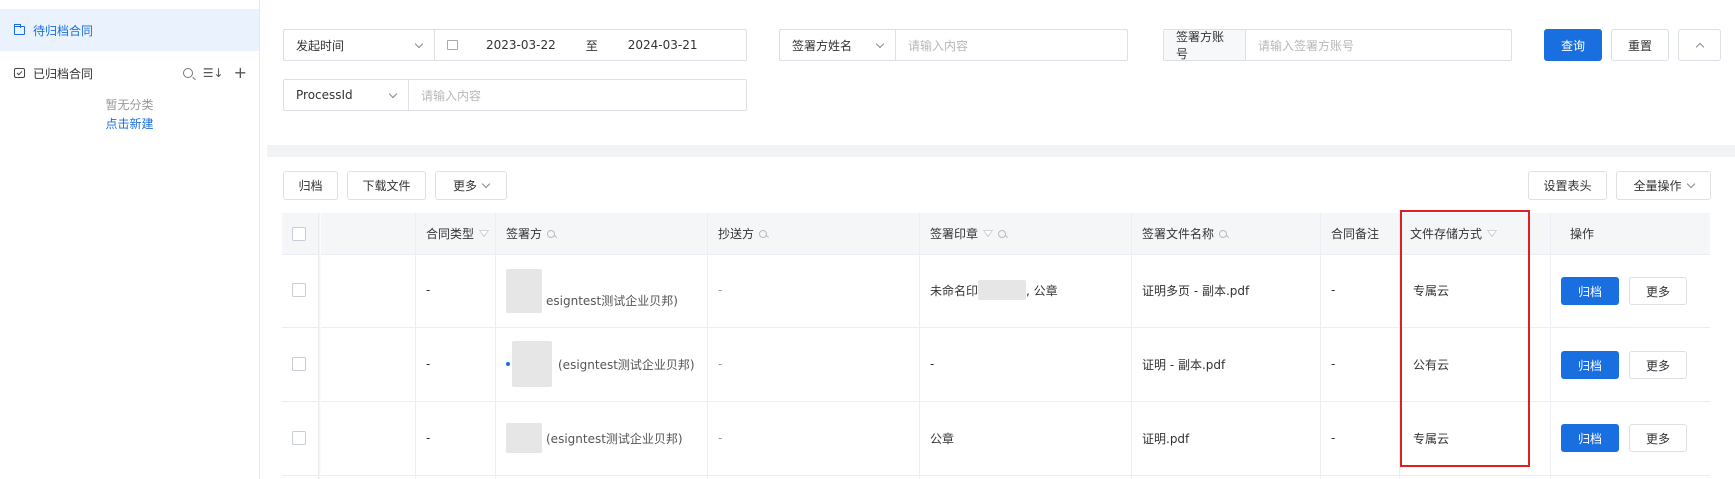 This screenshot has height=479, width=1735. I want to click on row-divider, so click(996, 475).